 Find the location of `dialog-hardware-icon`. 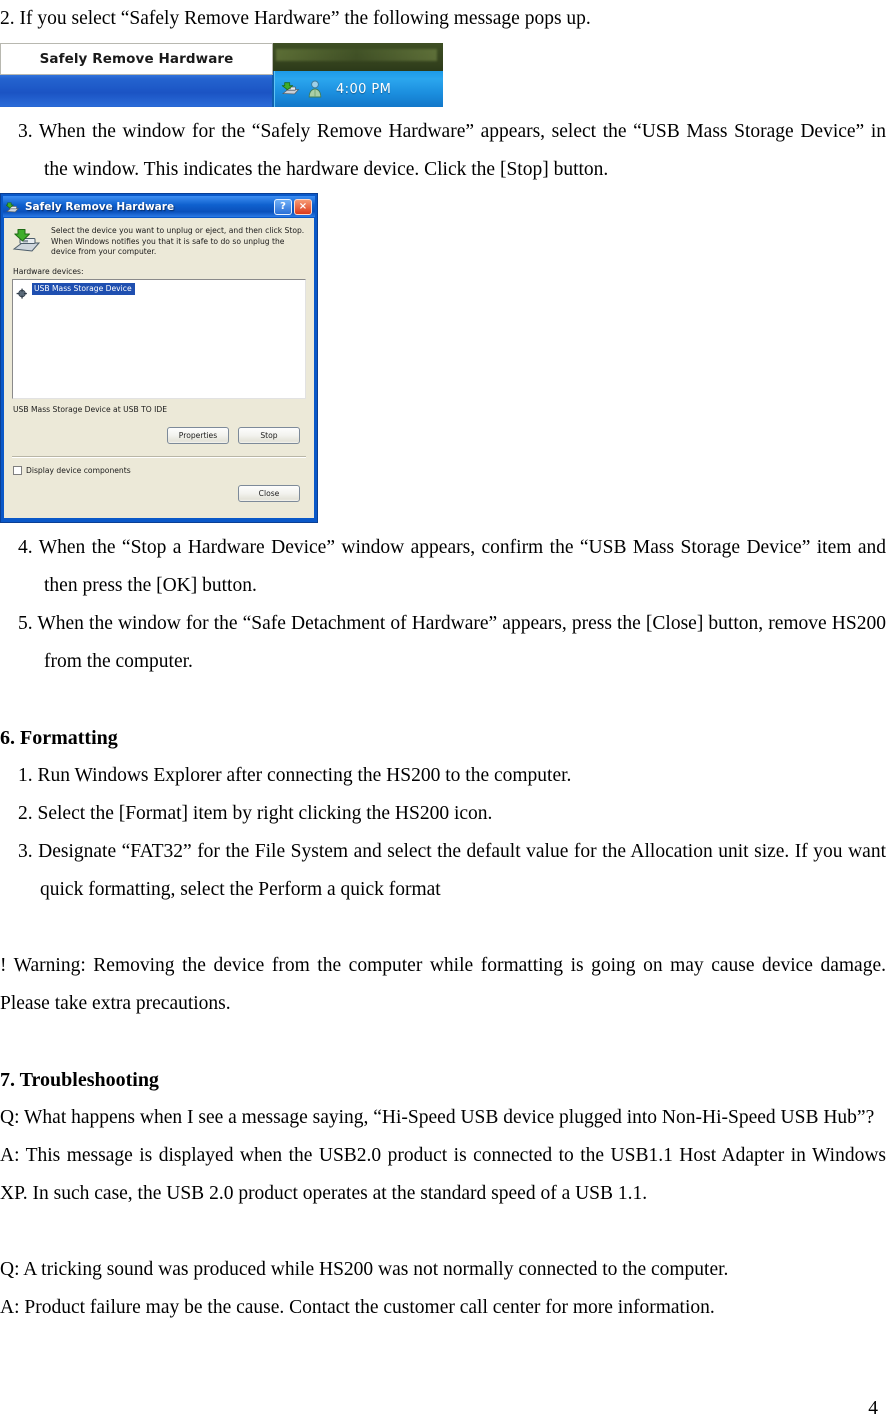

dialog-hardware-icon is located at coordinates (12, 206).